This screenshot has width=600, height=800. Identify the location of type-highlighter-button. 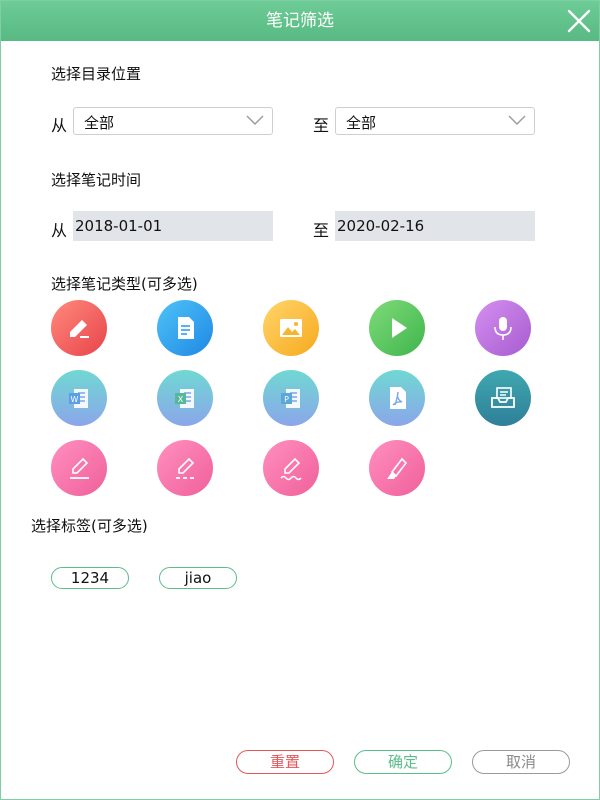
(397, 468).